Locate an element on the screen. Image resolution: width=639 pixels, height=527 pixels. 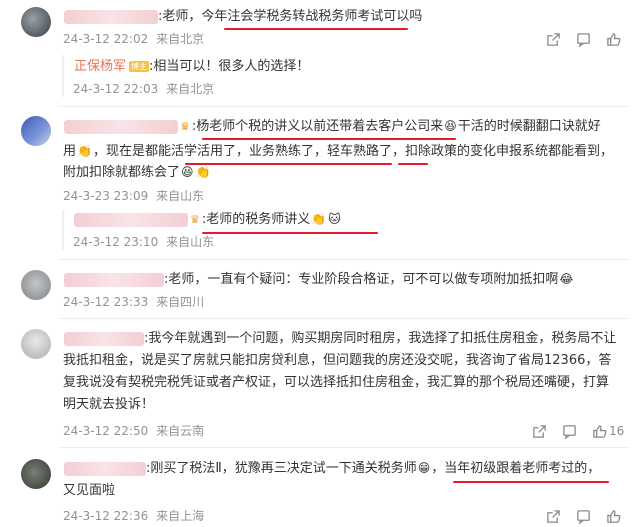
reply-meta: 24-3-12 23:10 来自山东 is located at coordinates (143, 242).